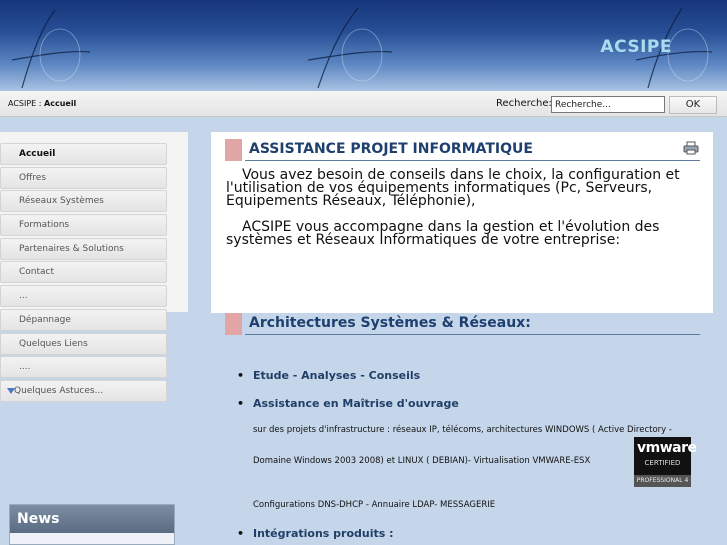  What do you see at coordinates (636, 47) in the screenshot?
I see `site-name: ACSIPE` at bounding box center [636, 47].